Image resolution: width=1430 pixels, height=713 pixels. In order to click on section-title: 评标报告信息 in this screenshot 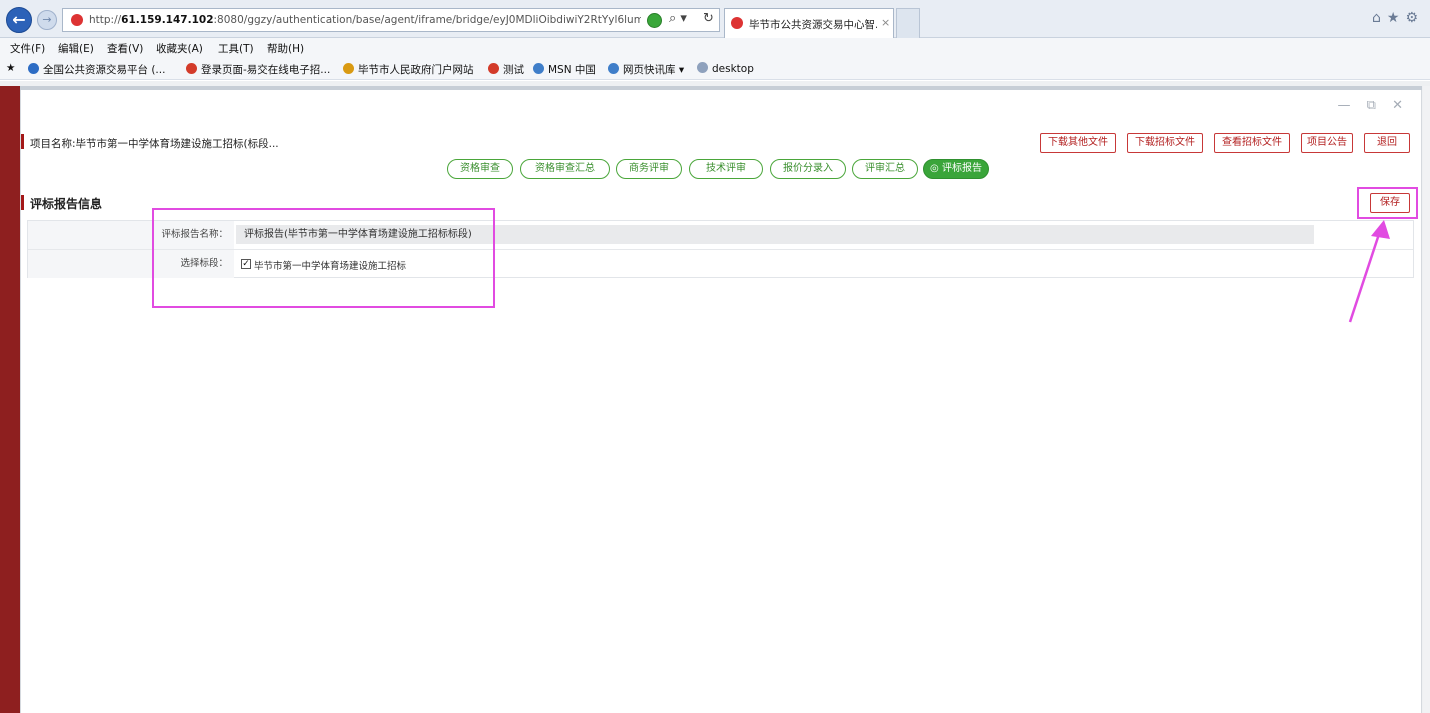, I will do `click(66, 204)`.